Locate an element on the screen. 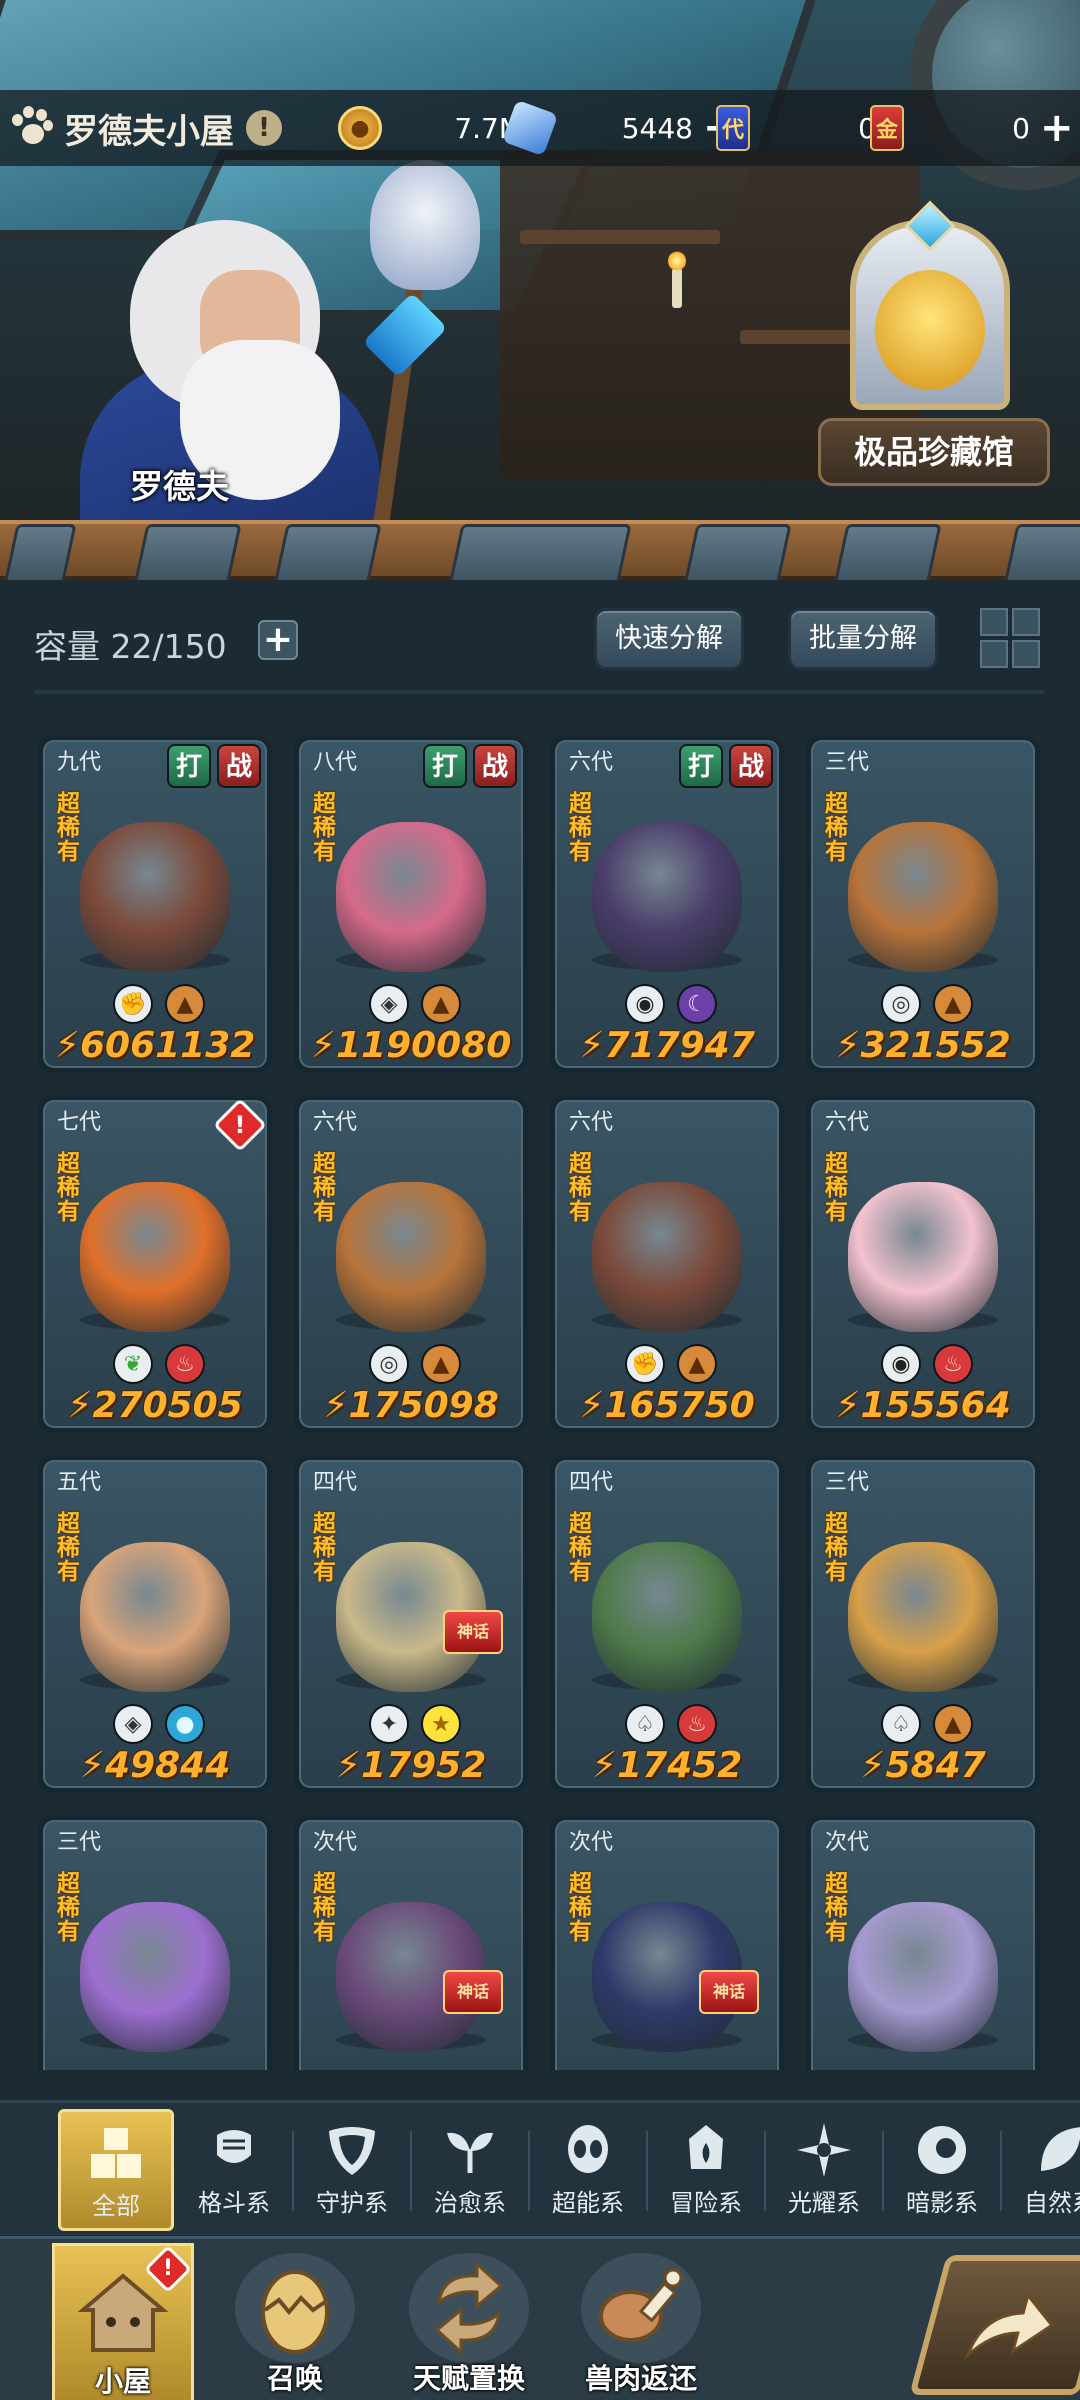 This screenshot has width=1080, height=2400. category-tab: 全部 is located at coordinates (116, 2170).